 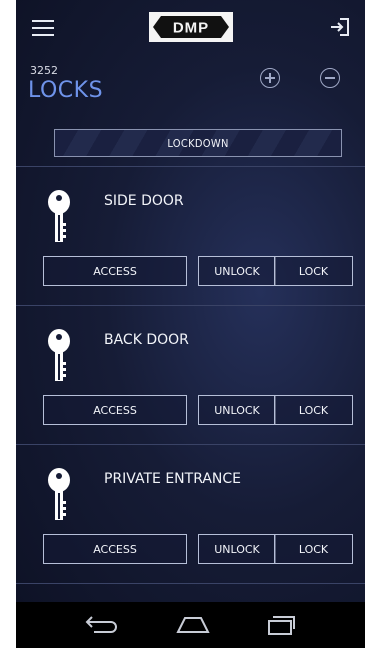 I want to click on hamburger-menu-icon, so click(x=43, y=28).